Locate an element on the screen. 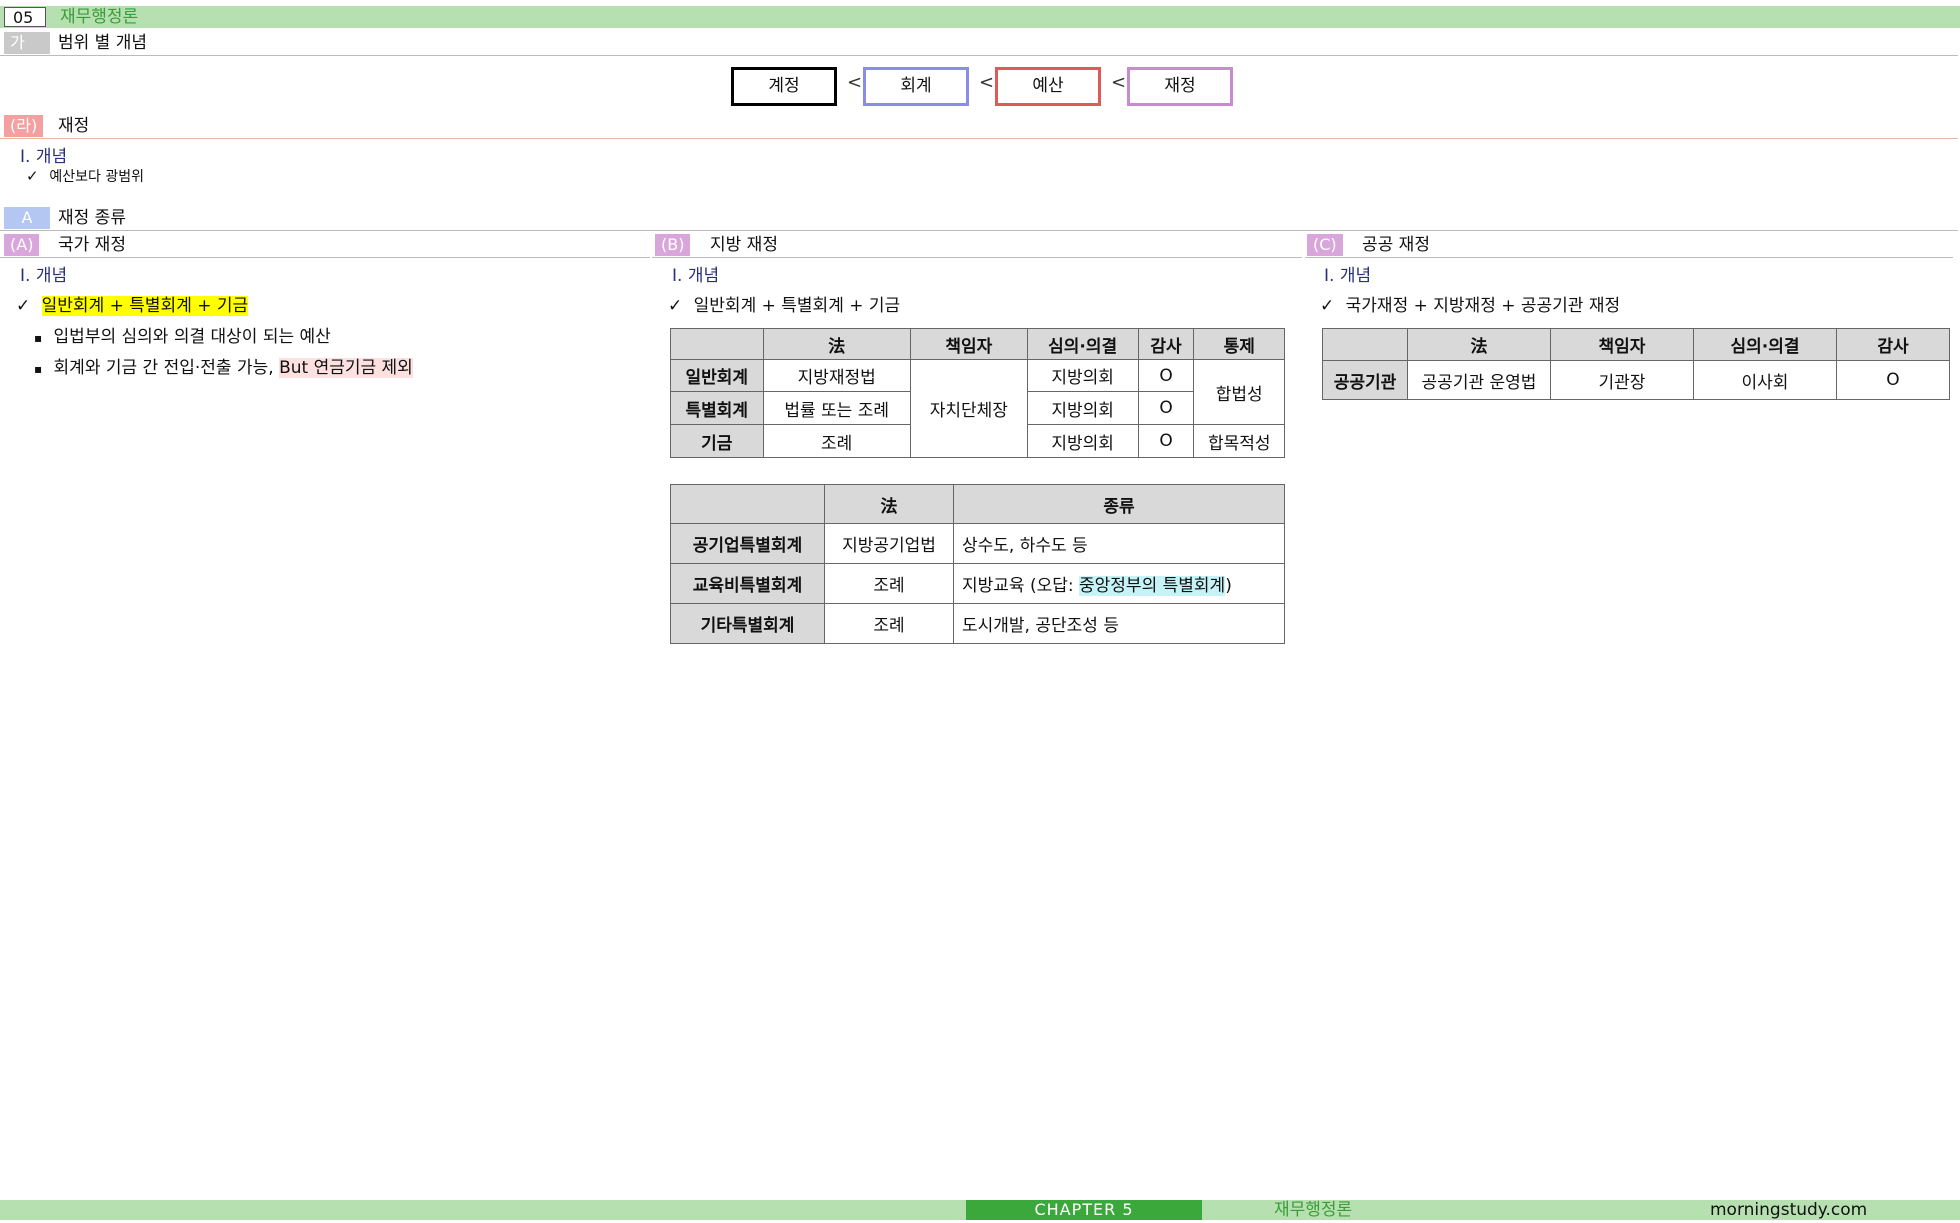  col-a-bullet-1: ▪ 입법부의 심의와 의결 대상이 되는 예산 is located at coordinates (182, 334).